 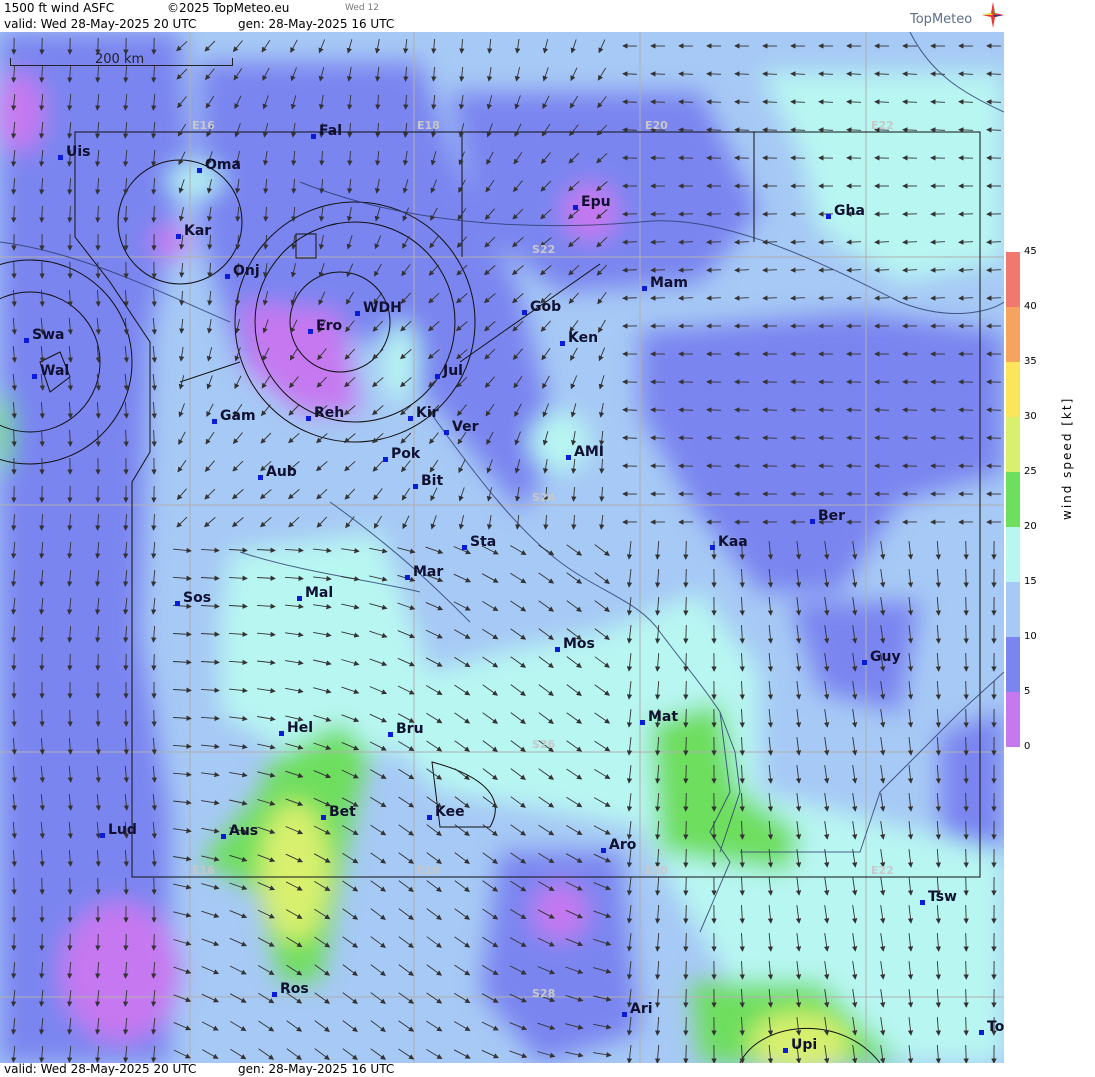 I want to click on place-name: Mat, so click(x=663, y=717).